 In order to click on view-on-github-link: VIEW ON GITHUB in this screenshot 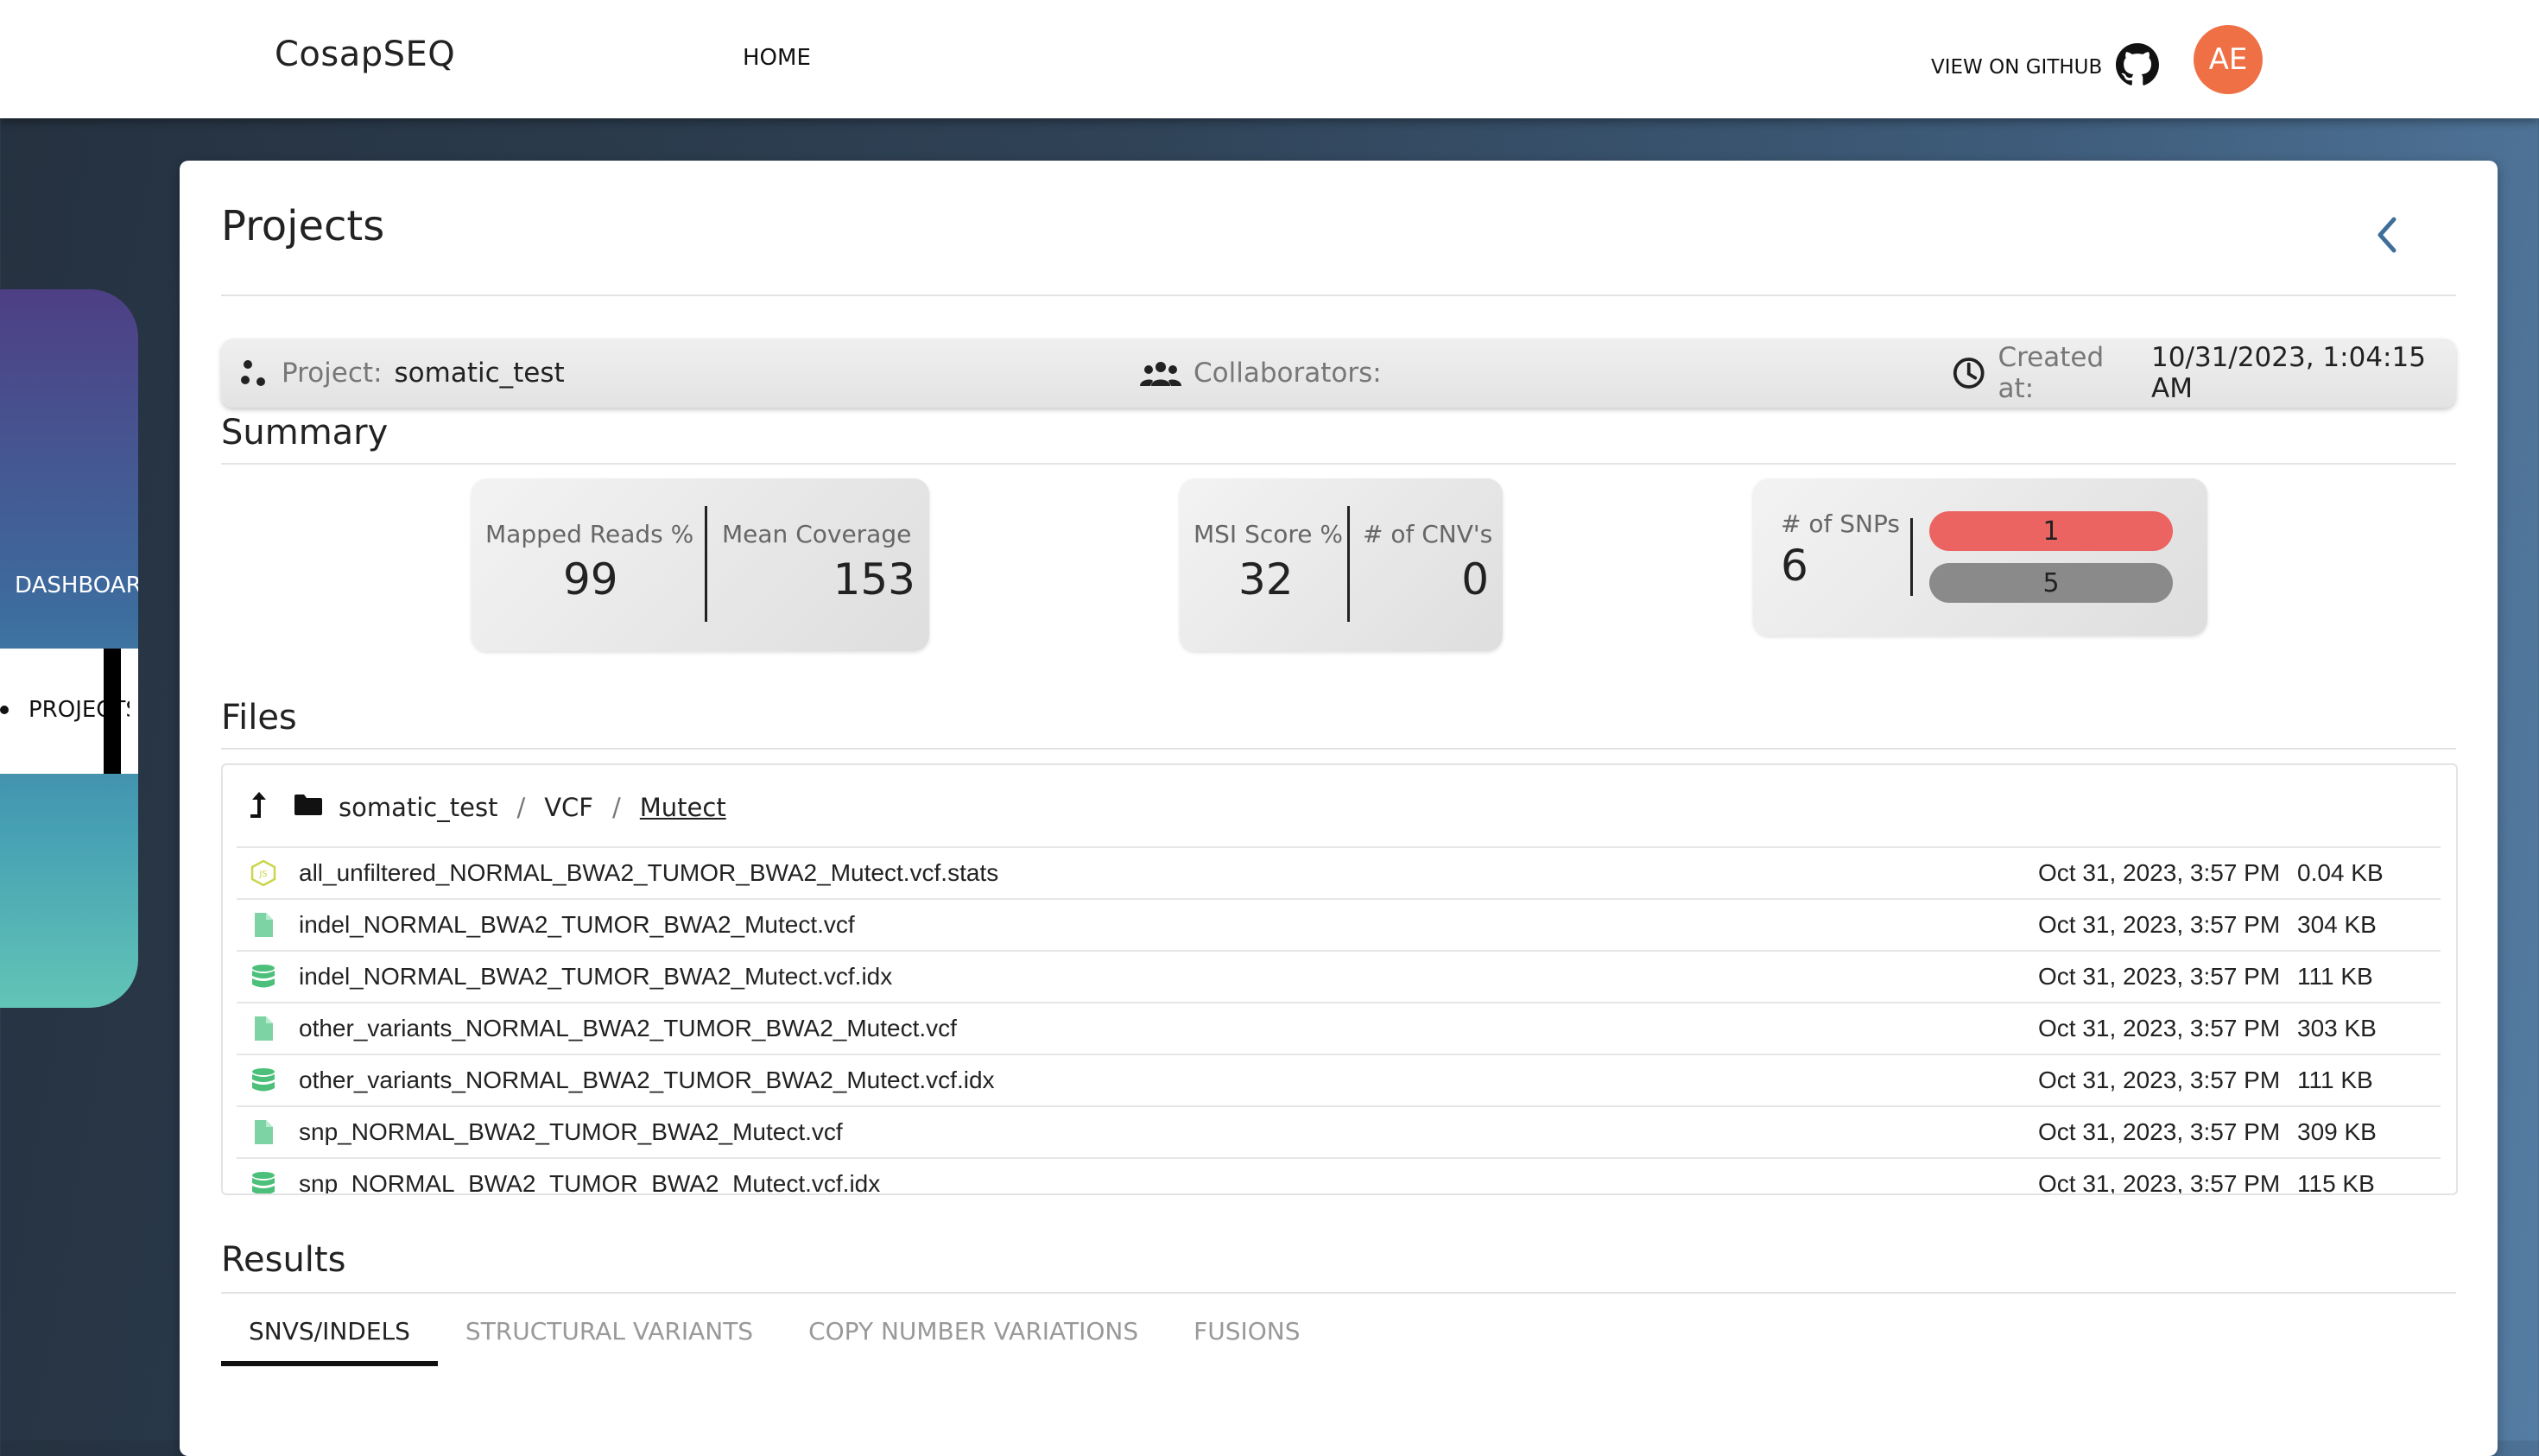, I will do `click(2045, 67)`.